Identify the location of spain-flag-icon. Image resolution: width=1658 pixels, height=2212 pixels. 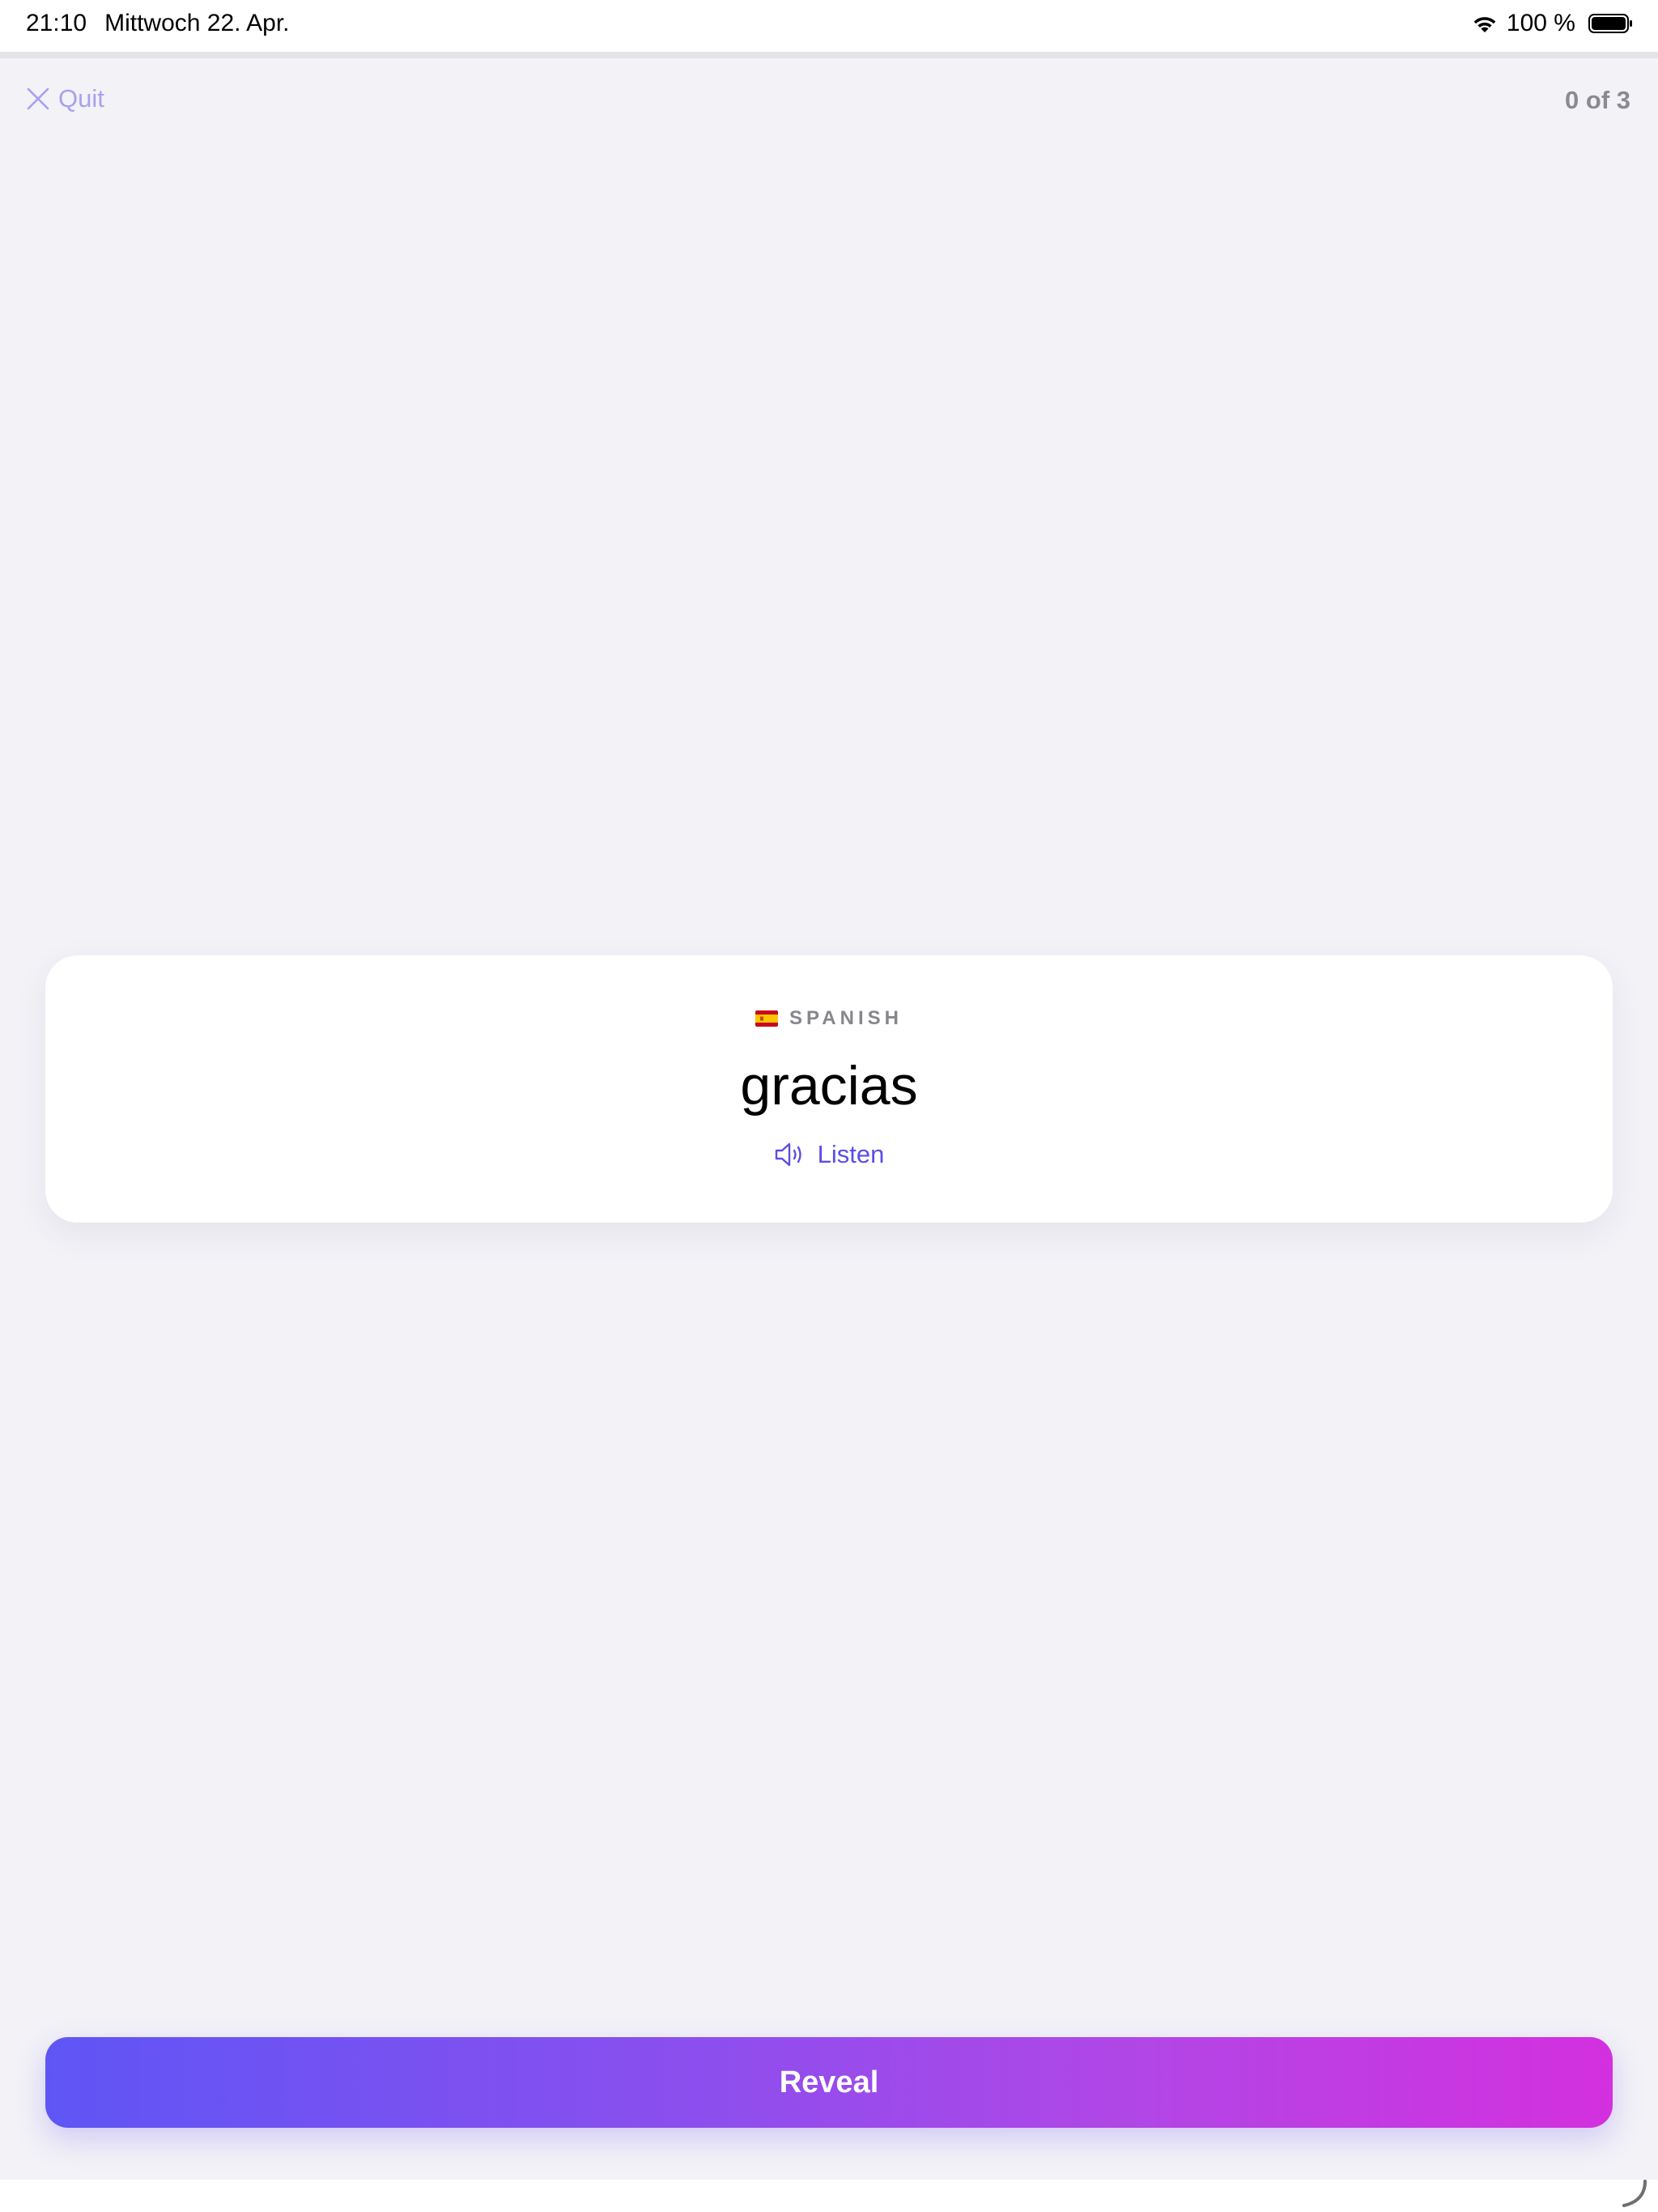
(767, 1019).